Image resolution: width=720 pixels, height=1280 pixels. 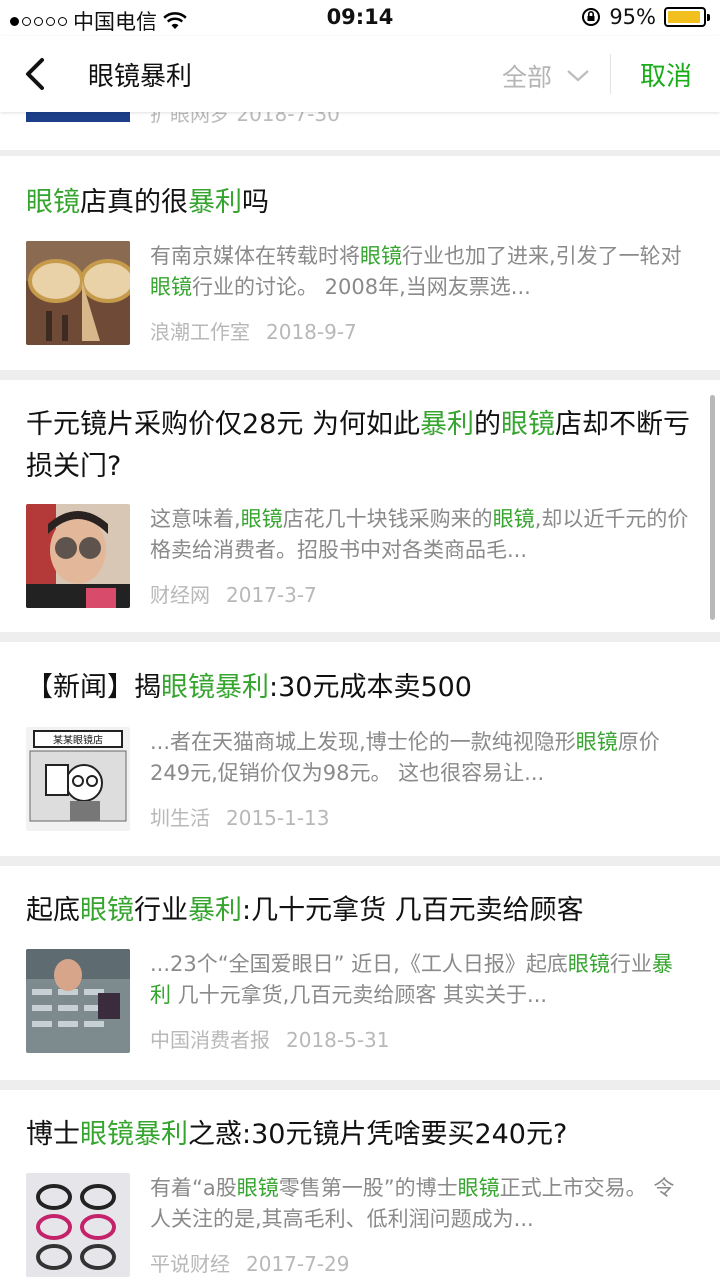 I want to click on result-title: 【新闻】揭眼镜暴利:30元成本卖500, so click(x=249, y=687).